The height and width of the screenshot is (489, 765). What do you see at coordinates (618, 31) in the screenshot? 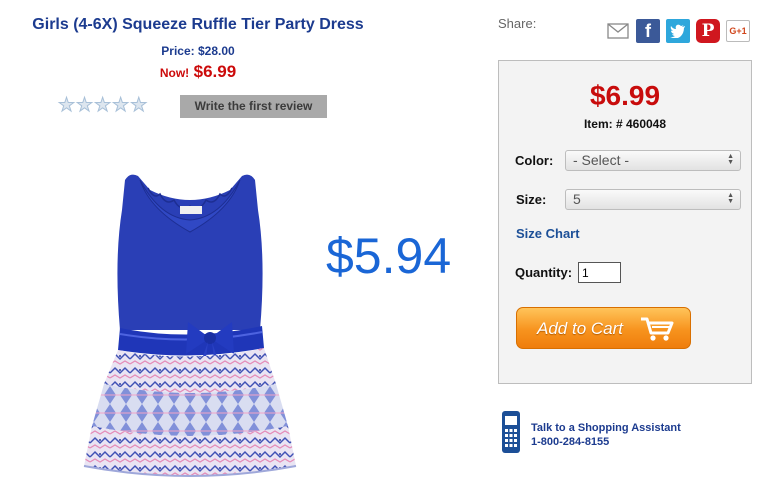
I see `mail-icon` at bounding box center [618, 31].